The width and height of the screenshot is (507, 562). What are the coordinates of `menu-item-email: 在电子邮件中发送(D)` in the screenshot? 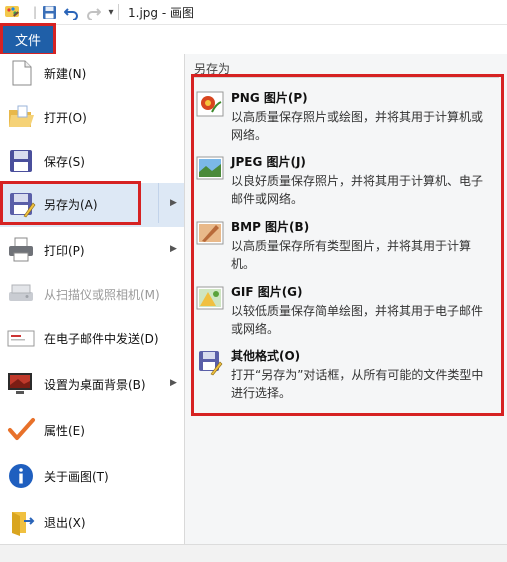 It's located at (92, 339).